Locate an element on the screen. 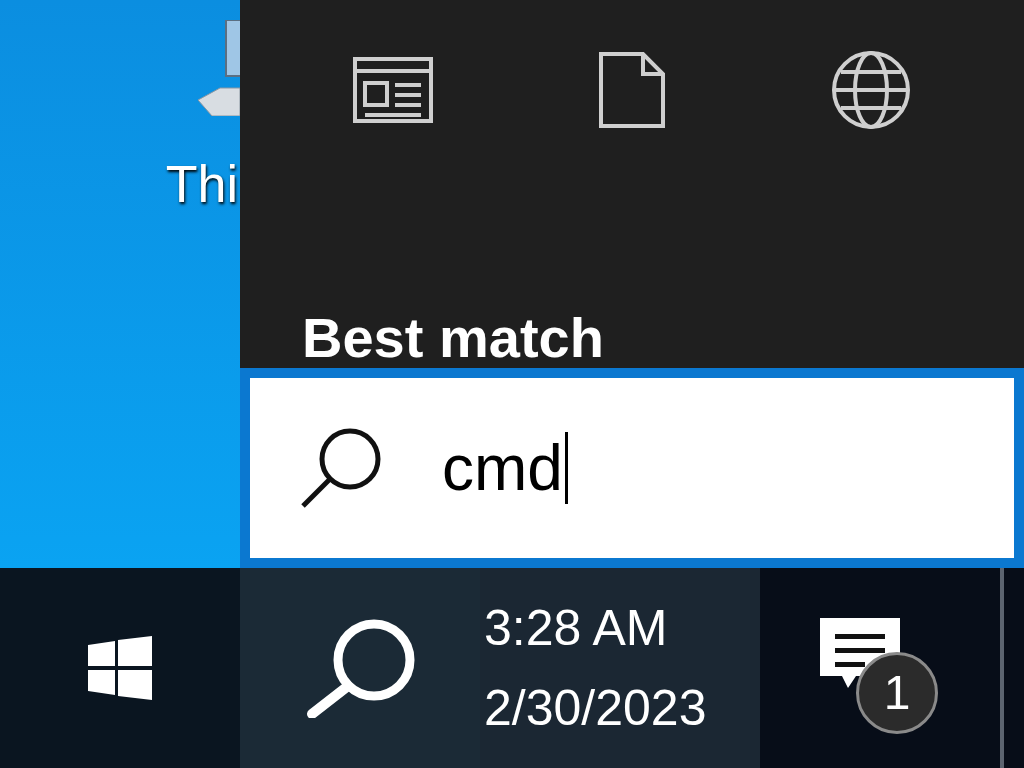 The image size is (1024, 768). desktop-icon-label: Thi is located at coordinates (201, 184).